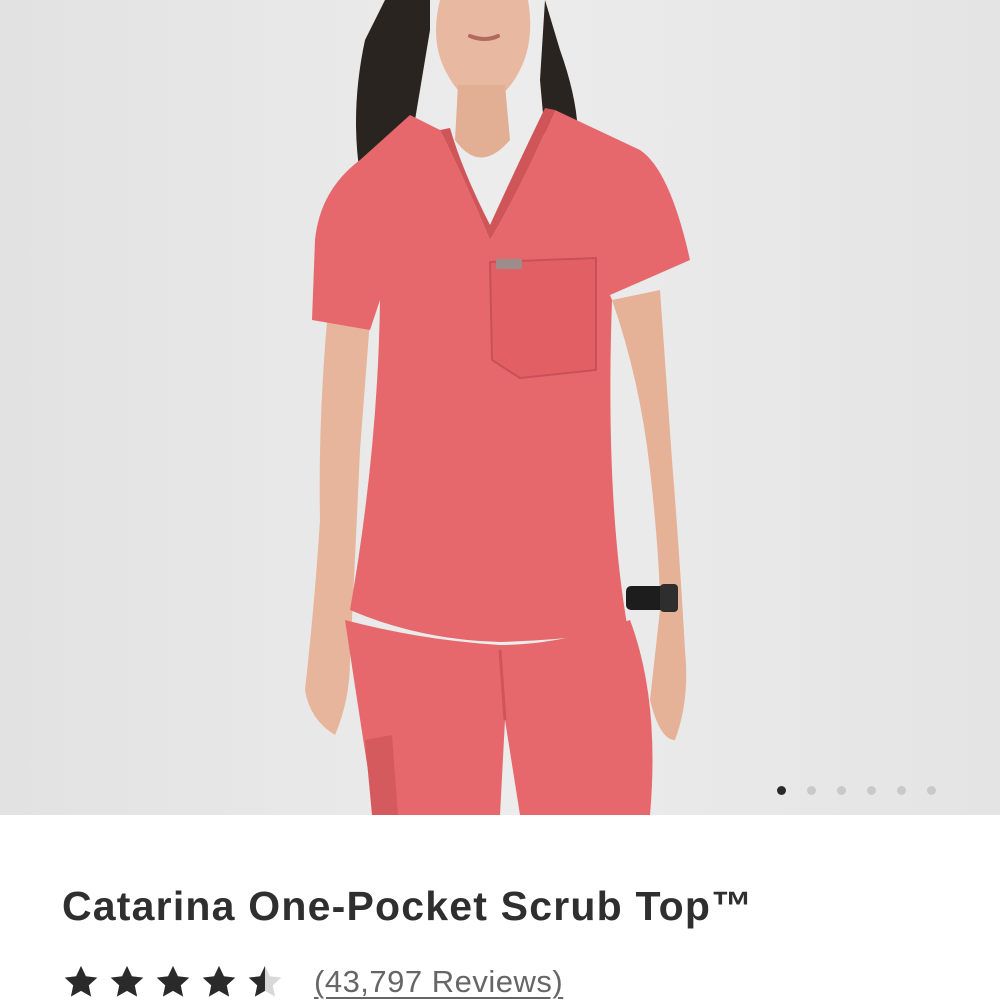  Describe the element at coordinates (408, 906) in the screenshot. I see `product-title: Catarina One-Pocket Scrub Top™` at that location.